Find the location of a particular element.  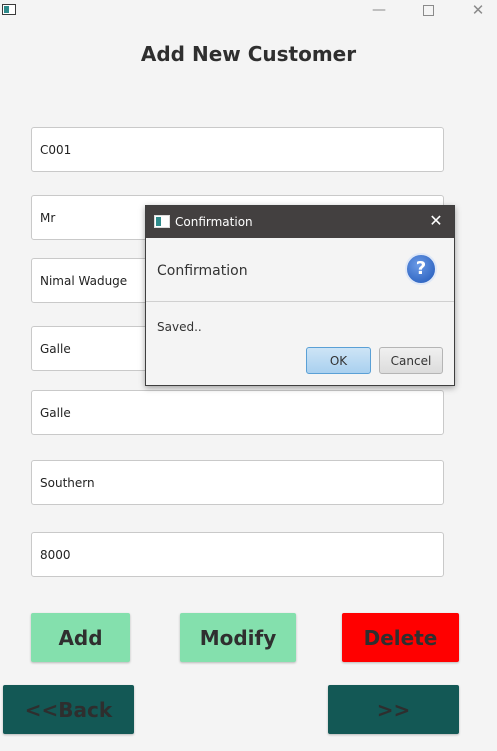

page-title: Add New Customer is located at coordinates (248, 54).